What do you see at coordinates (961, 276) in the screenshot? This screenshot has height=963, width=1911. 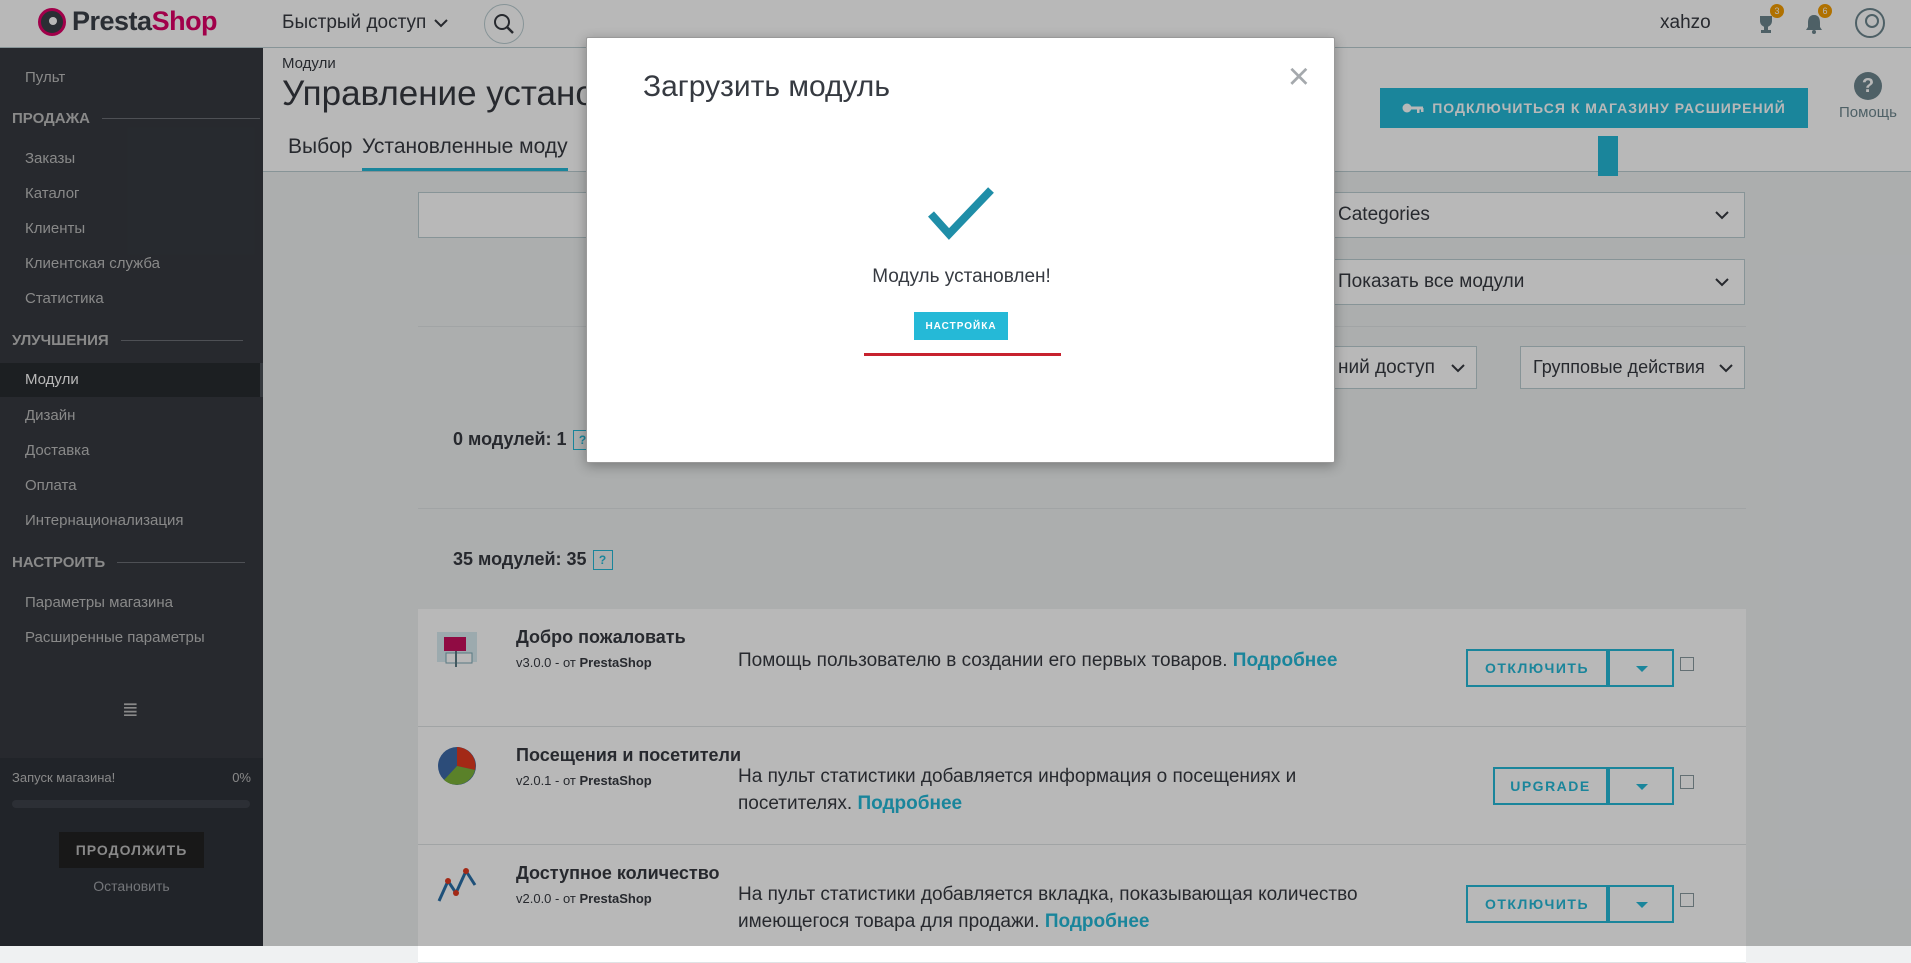 I see `success-message: Модуль установлен!` at bounding box center [961, 276].